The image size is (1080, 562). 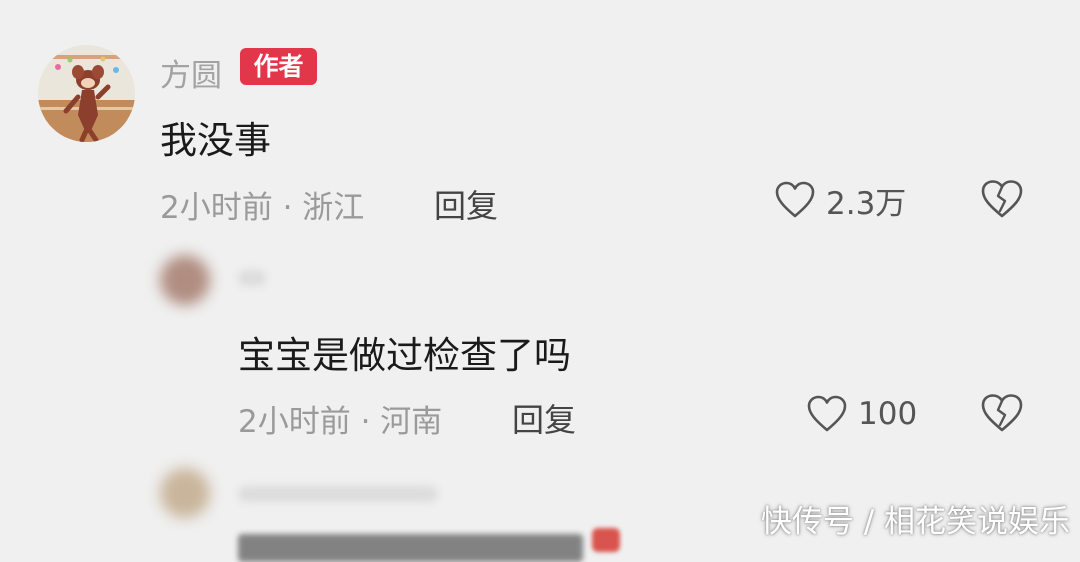 I want to click on comment-text-blurred, so click(x=410, y=548).